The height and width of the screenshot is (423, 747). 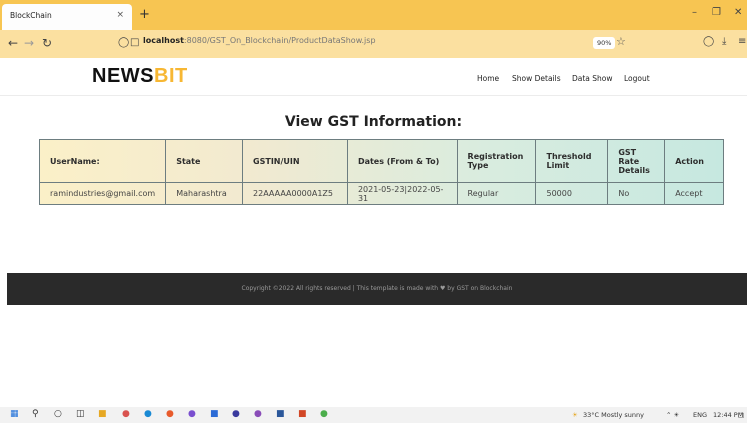 I want to click on weather-text: 33°C Mostly sunny, so click(x=613, y=415).